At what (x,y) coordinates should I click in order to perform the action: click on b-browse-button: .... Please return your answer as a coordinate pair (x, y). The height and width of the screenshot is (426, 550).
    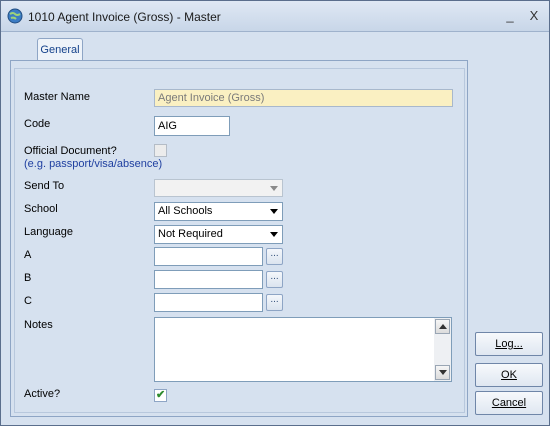
    Looking at the image, I should click on (274, 279).